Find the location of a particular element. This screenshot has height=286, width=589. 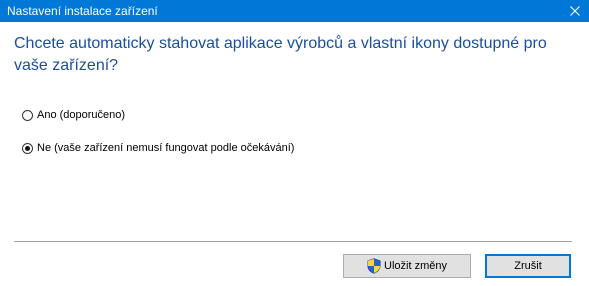

close-button is located at coordinates (575, 11).